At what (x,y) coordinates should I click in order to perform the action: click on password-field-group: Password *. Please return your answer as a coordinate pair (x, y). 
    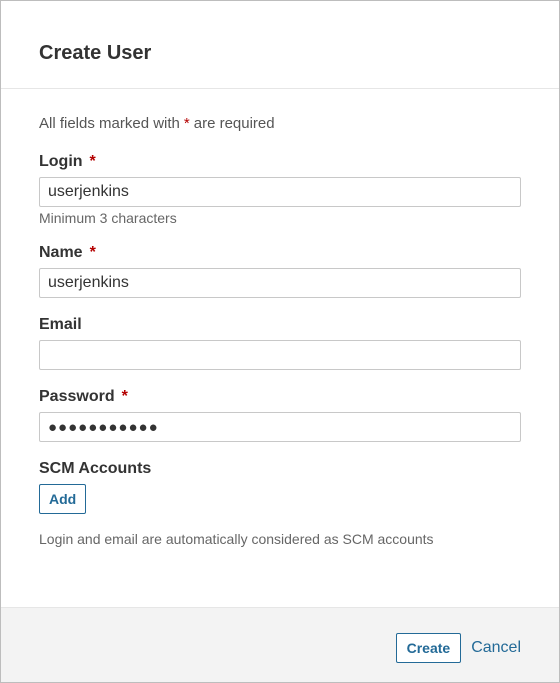
    Looking at the image, I should click on (280, 415).